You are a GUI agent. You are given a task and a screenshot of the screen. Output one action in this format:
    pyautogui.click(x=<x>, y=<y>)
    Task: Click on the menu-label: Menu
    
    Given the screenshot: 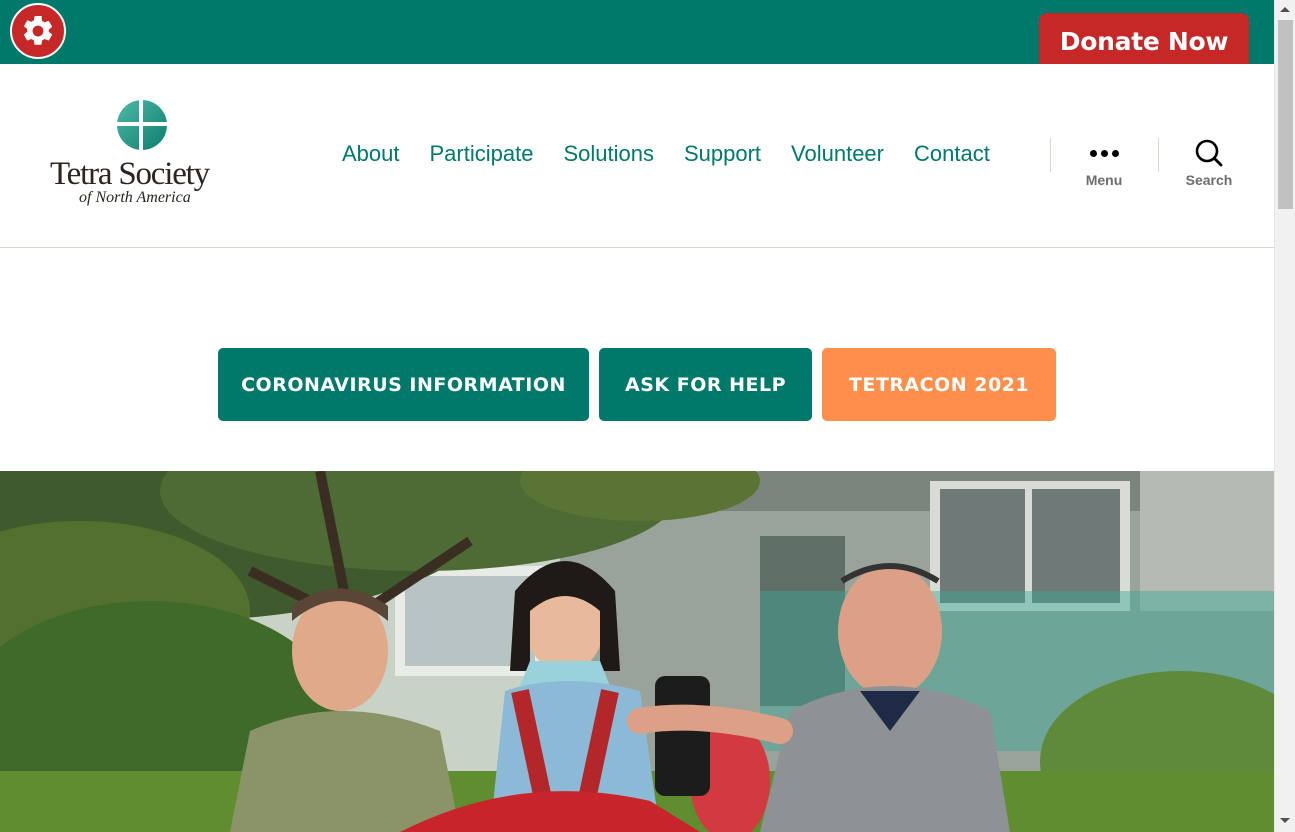 What is the action you would take?
    pyautogui.click(x=1104, y=180)
    